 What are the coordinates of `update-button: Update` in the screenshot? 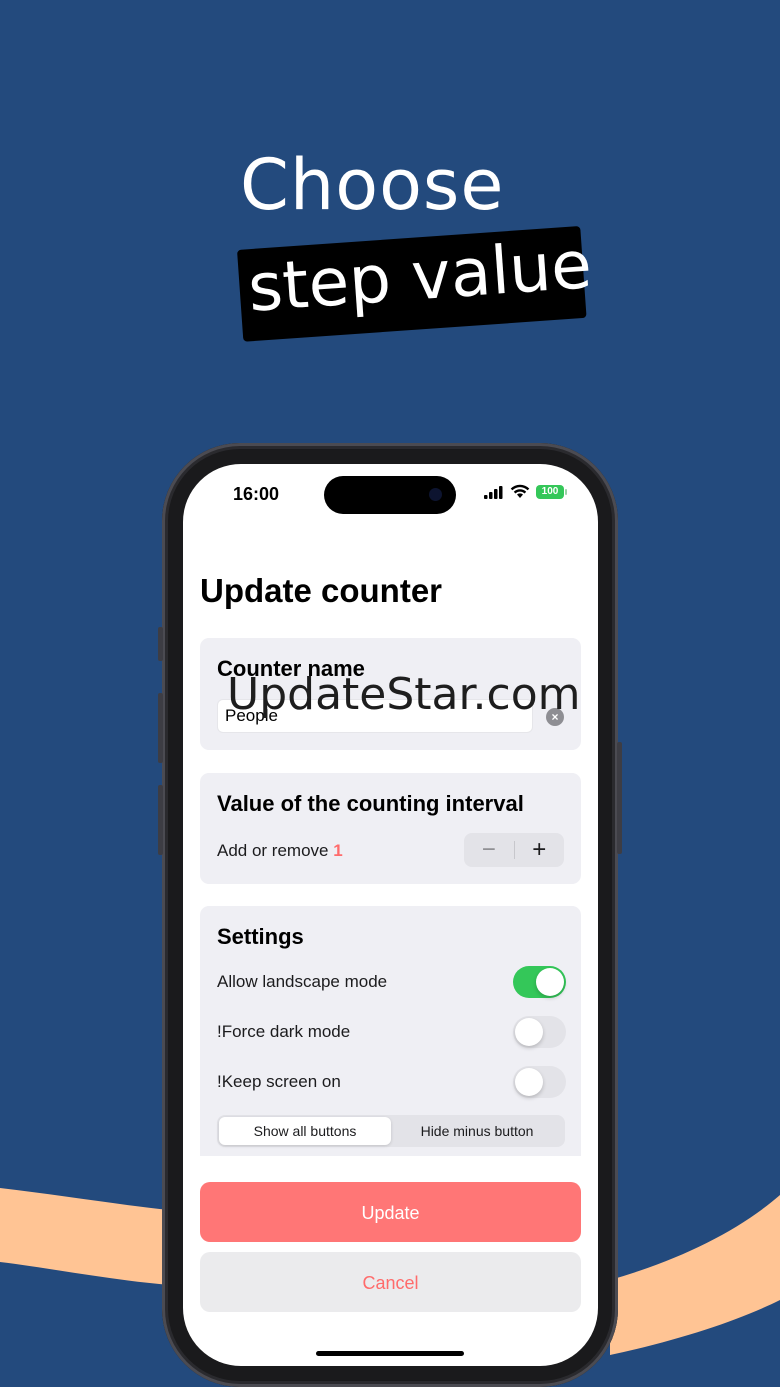 It's located at (390, 1212).